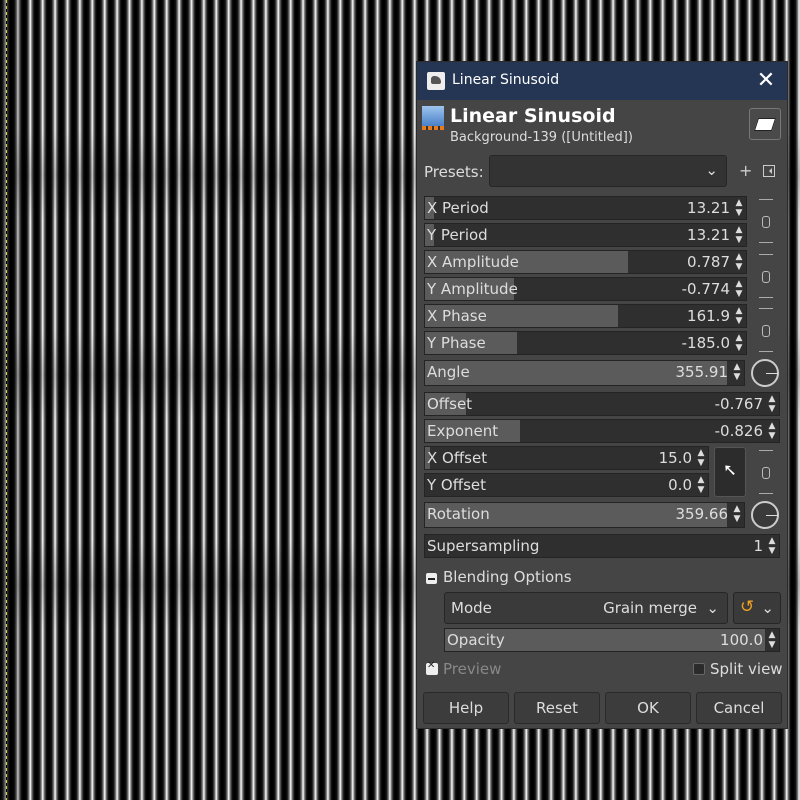 This screenshot has width=800, height=800. Describe the element at coordinates (566, 458) in the screenshot. I see `x-offset-slider: X Offset 15.0 ▲ ▼` at that location.